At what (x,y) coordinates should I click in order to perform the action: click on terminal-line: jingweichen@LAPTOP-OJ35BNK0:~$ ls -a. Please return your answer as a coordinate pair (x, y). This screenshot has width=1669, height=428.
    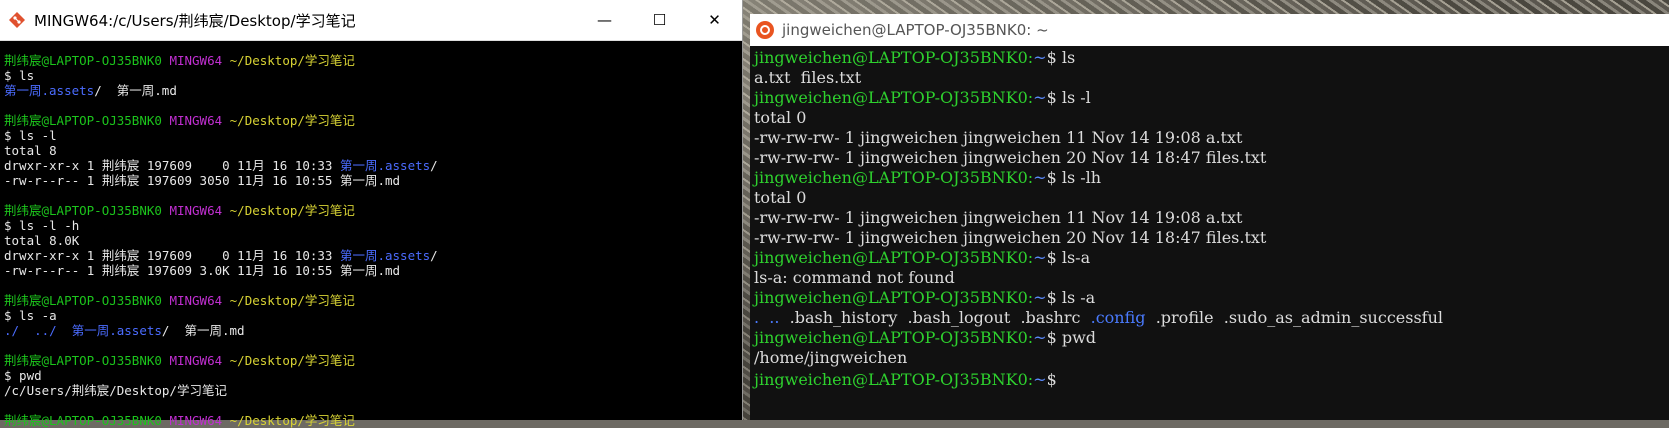
    Looking at the image, I should click on (1211, 298).